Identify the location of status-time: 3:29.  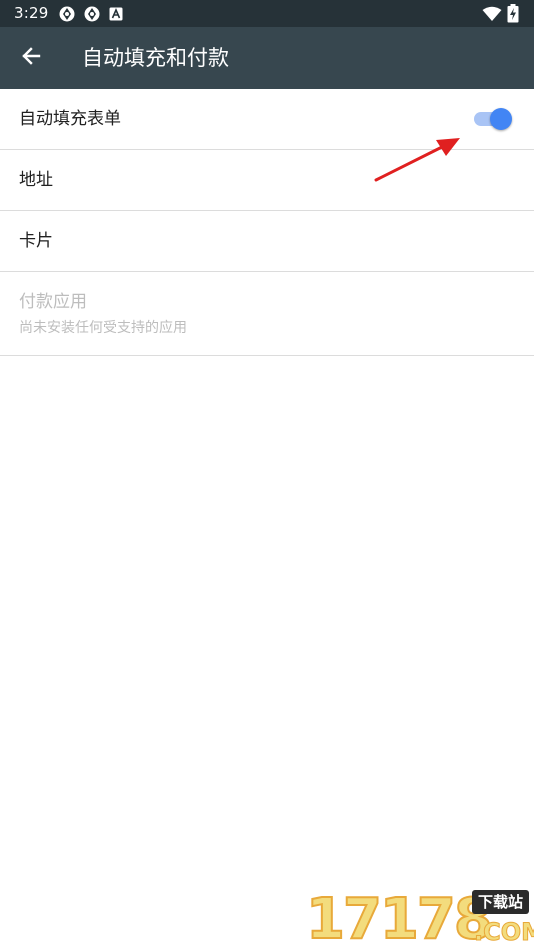
(31, 13).